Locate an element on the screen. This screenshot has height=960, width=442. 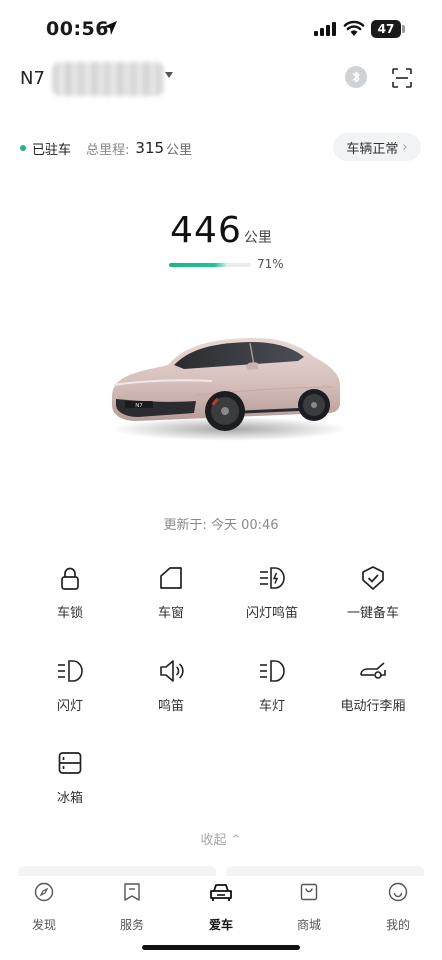
battery-indicator: 47 is located at coordinates (386, 29).